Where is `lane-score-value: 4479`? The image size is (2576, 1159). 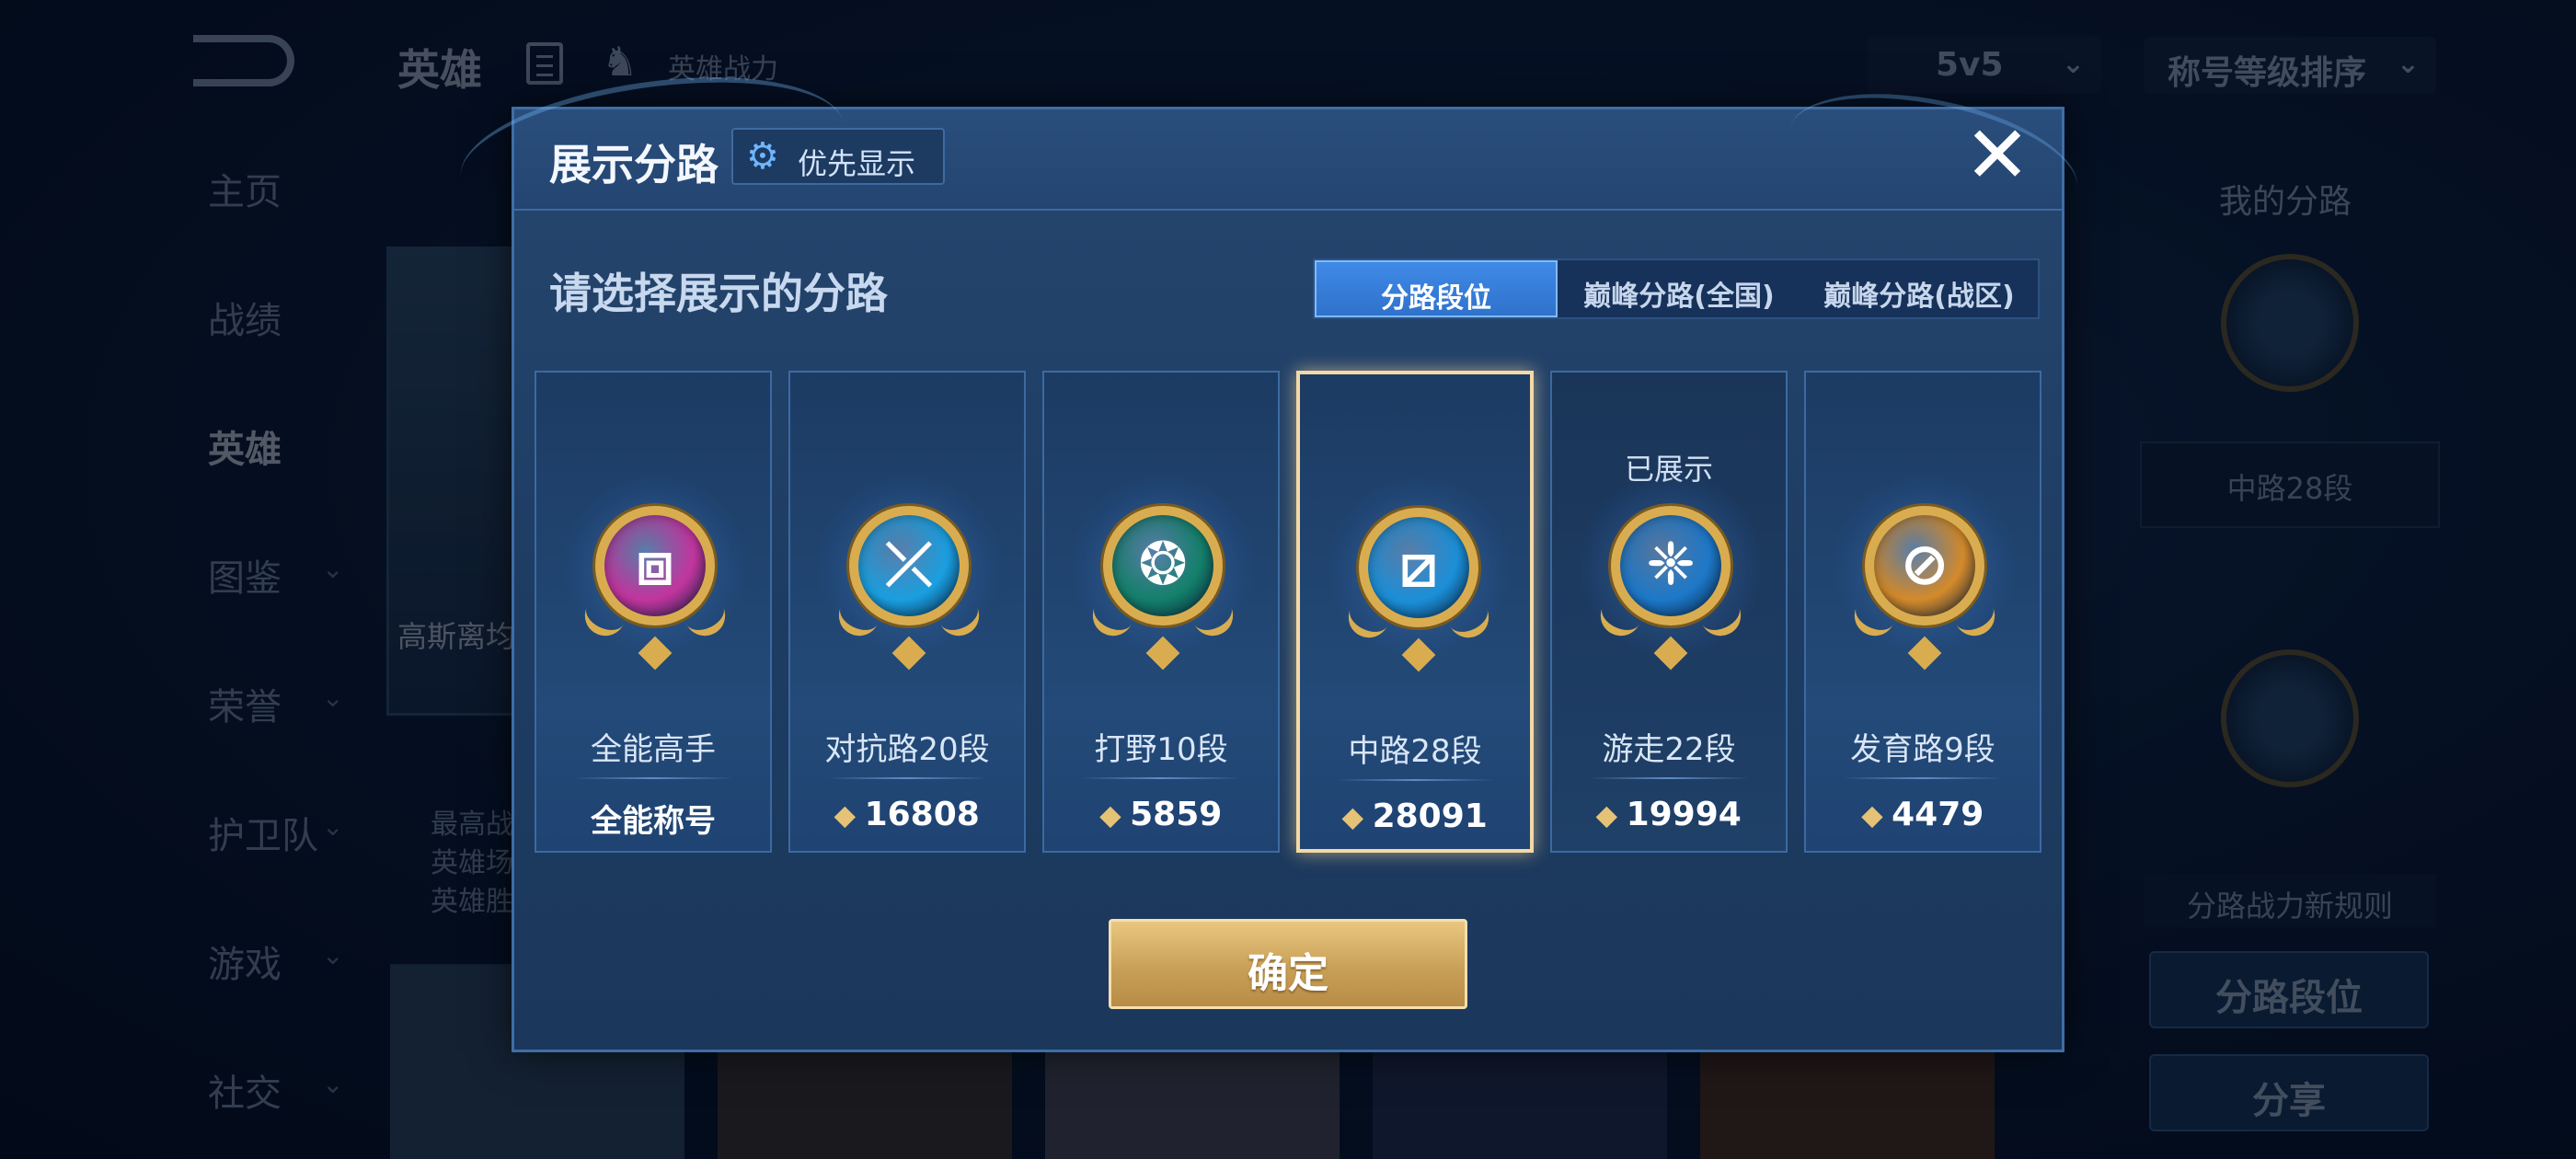 lane-score-value: 4479 is located at coordinates (1938, 814).